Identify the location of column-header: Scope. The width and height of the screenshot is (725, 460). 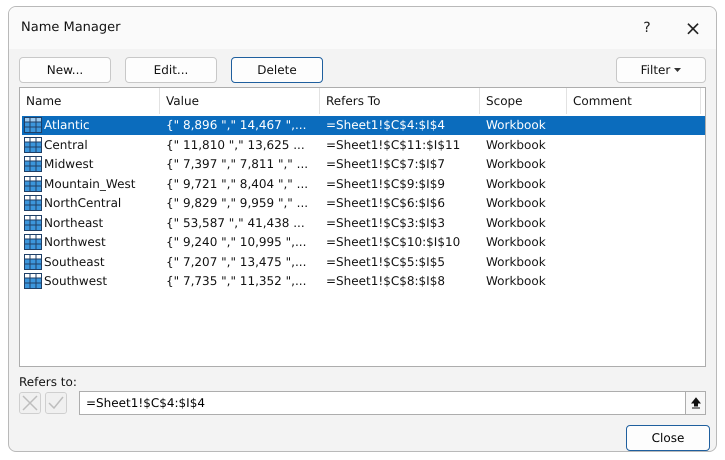
(523, 101).